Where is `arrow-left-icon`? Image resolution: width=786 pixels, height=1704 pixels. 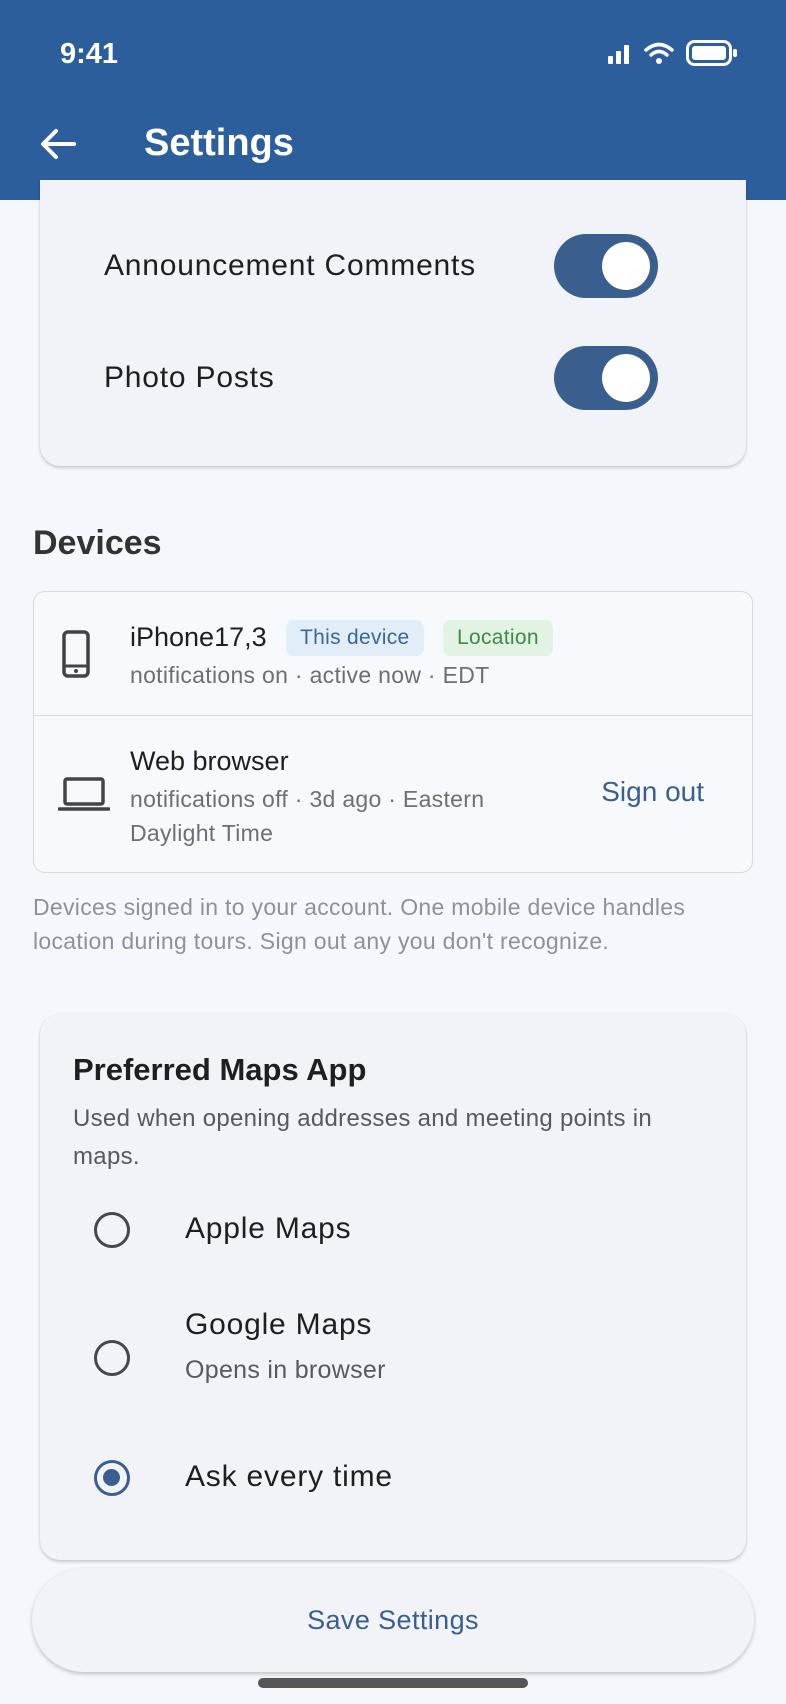 arrow-left-icon is located at coordinates (58, 144).